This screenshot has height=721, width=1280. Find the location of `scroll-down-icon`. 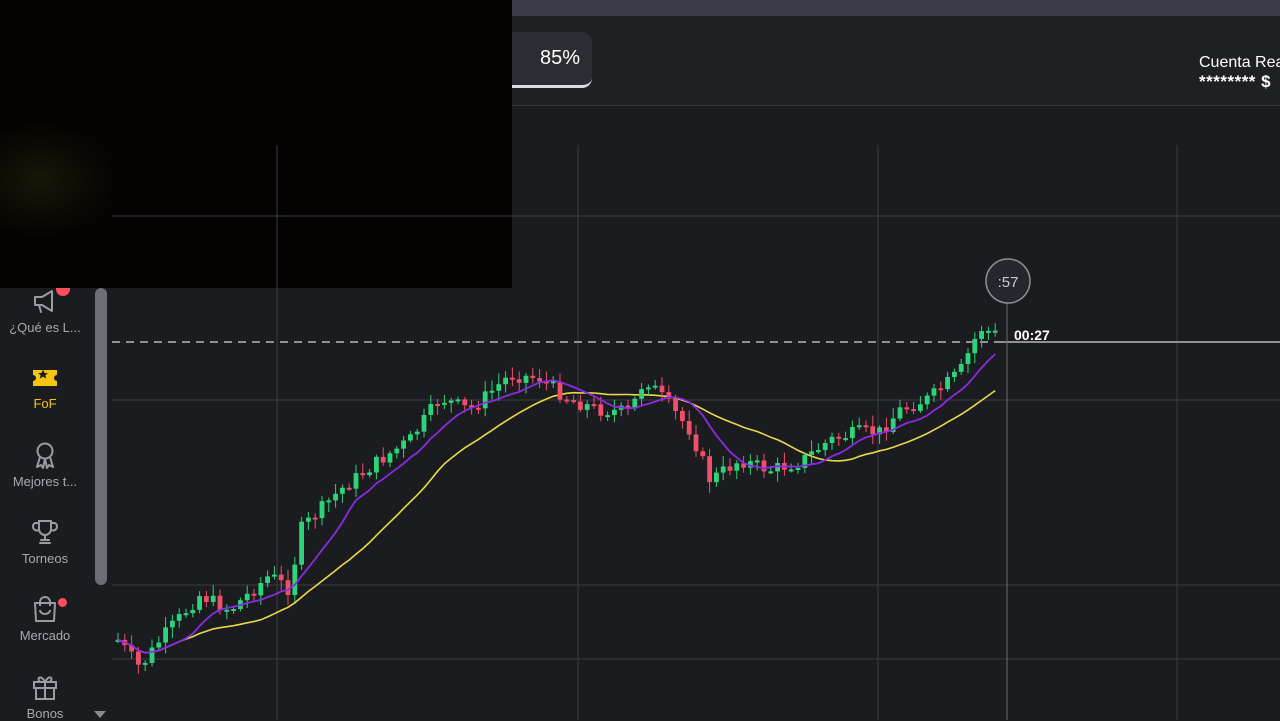

scroll-down-icon is located at coordinates (100, 715).